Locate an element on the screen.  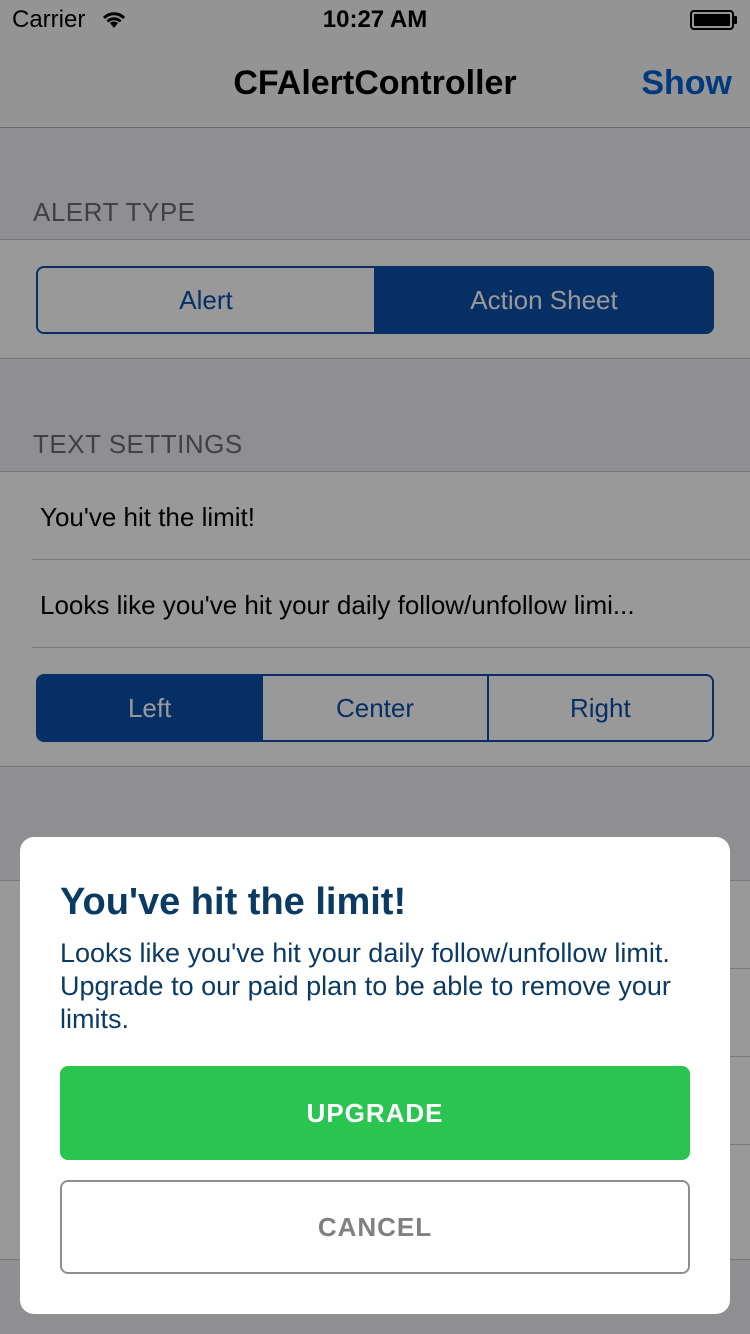
alert-title: You've hit the limit! is located at coordinates (233, 902).